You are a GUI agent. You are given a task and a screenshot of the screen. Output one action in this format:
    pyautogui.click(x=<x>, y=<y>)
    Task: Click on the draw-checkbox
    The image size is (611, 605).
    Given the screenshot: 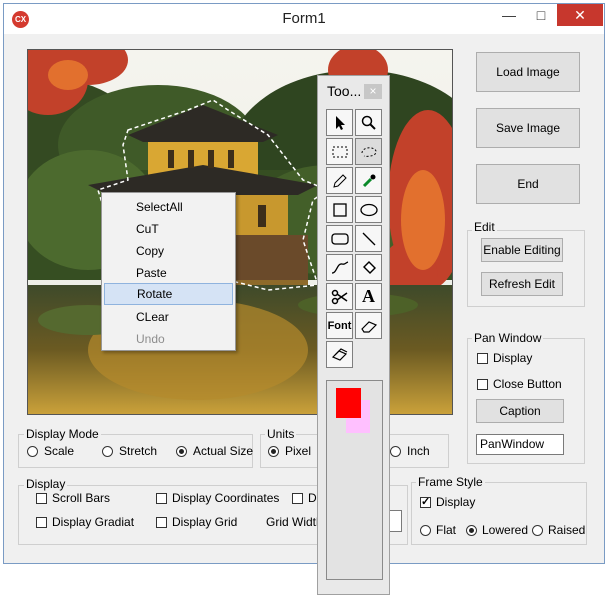 What is the action you would take?
    pyautogui.click(x=297, y=498)
    